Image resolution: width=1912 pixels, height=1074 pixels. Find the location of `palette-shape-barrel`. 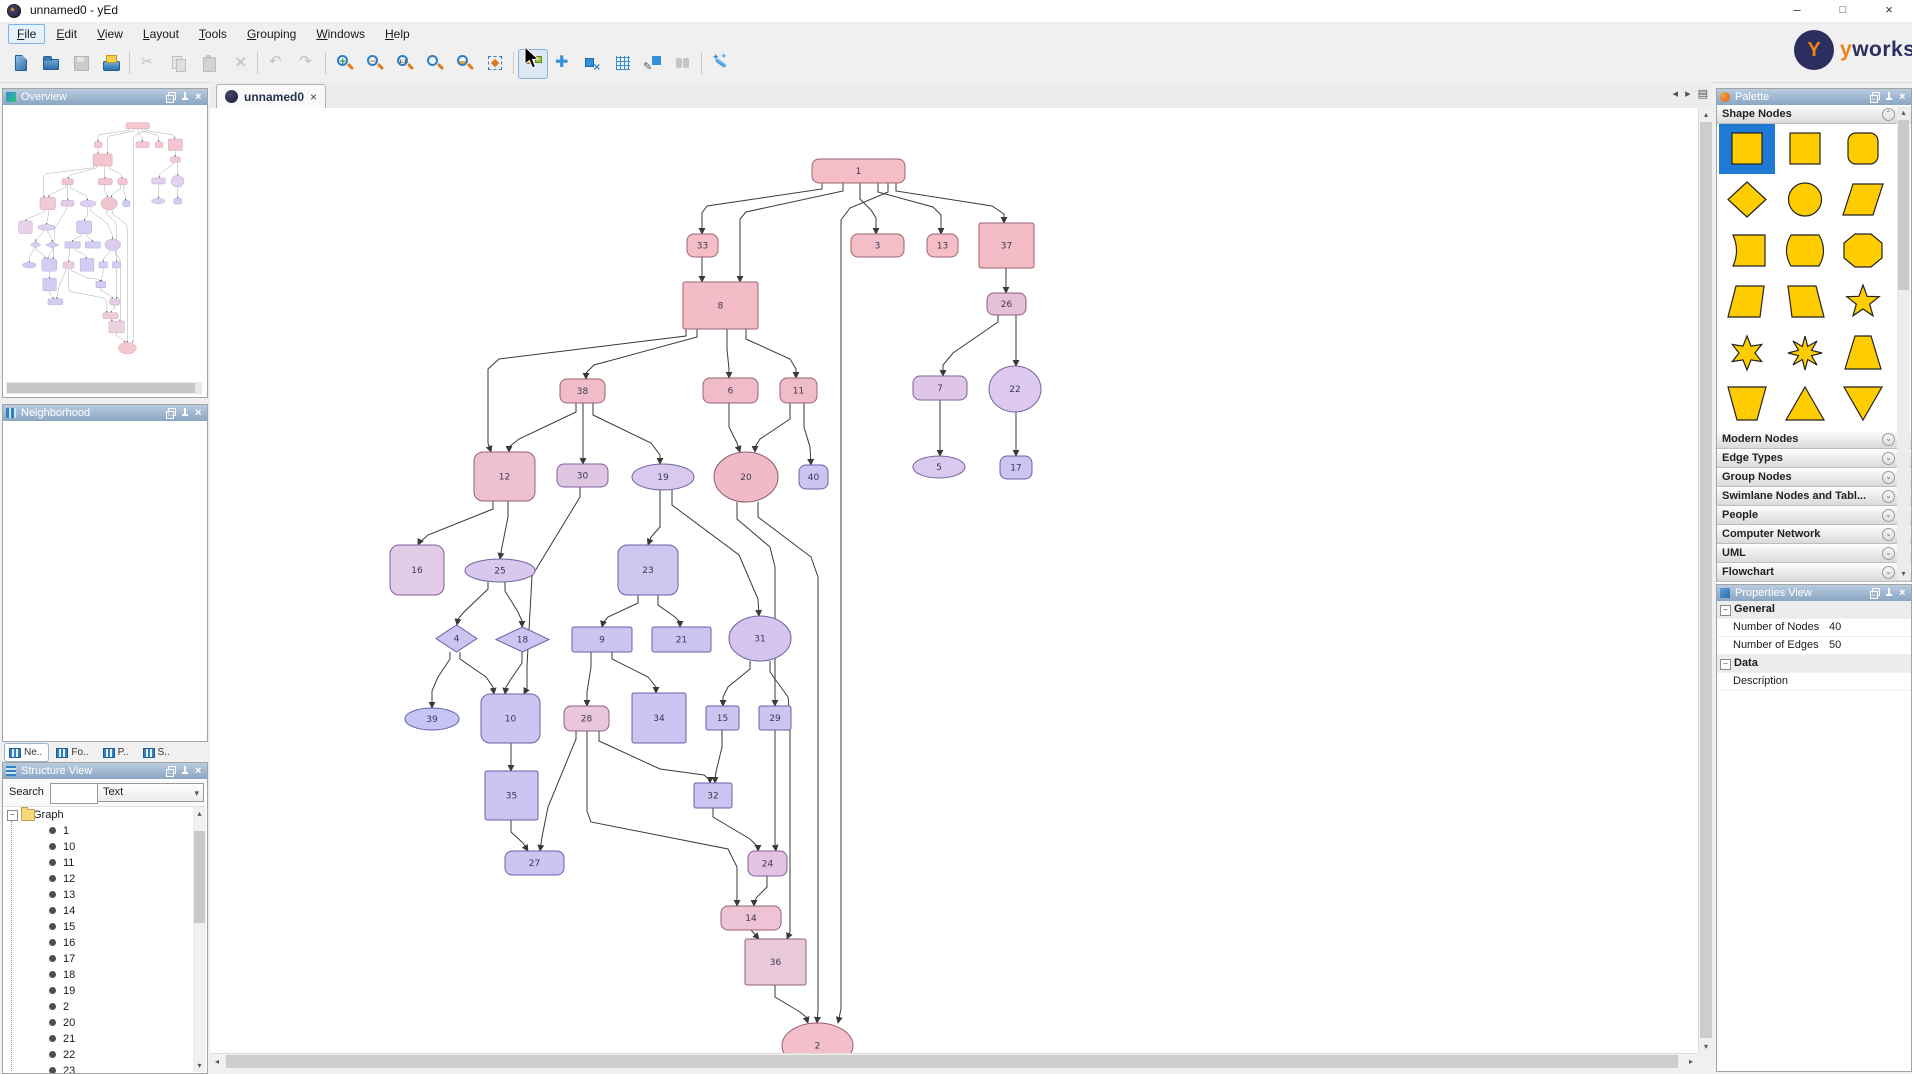

palette-shape-barrel is located at coordinates (1805, 251).